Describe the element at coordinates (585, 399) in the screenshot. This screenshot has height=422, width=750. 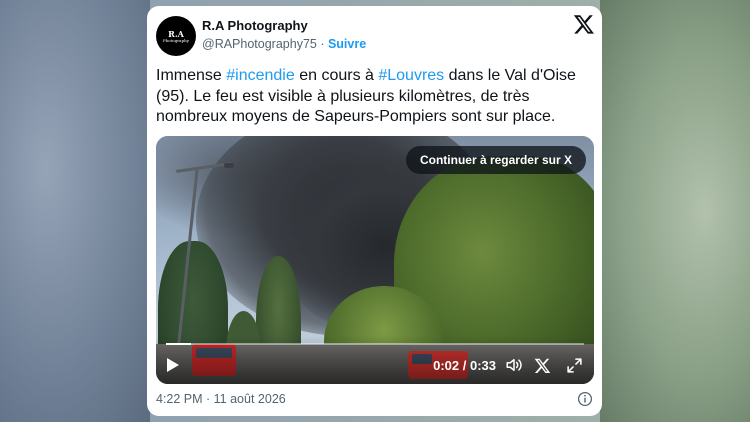
I see `info-icon` at that location.